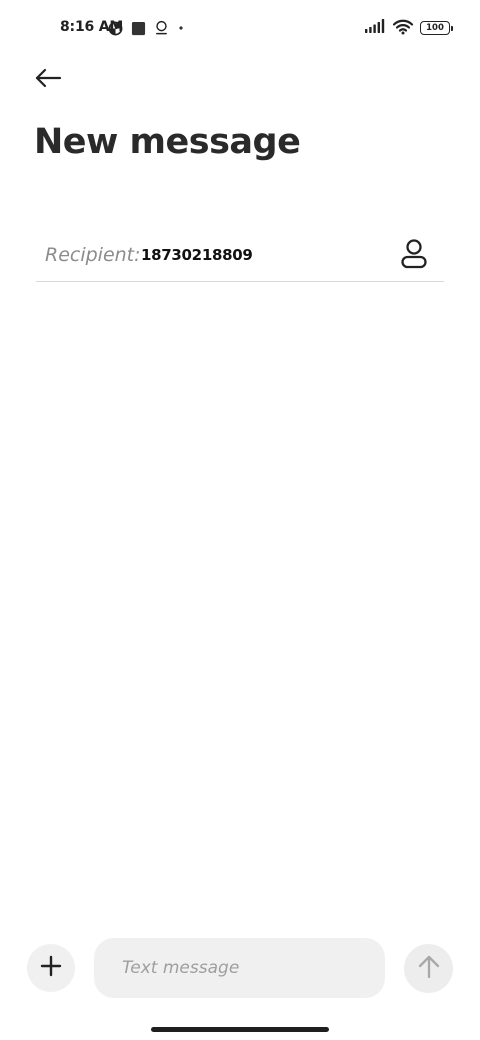  Describe the element at coordinates (161, 28) in the screenshot. I see `location-pin-icon` at that location.